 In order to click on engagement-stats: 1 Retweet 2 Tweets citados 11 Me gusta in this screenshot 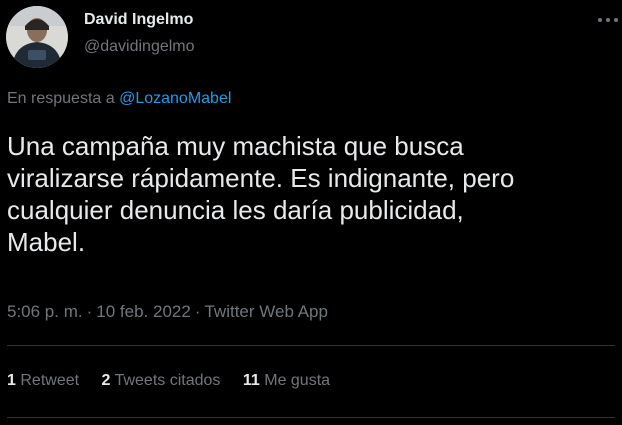, I will do `click(177, 381)`.